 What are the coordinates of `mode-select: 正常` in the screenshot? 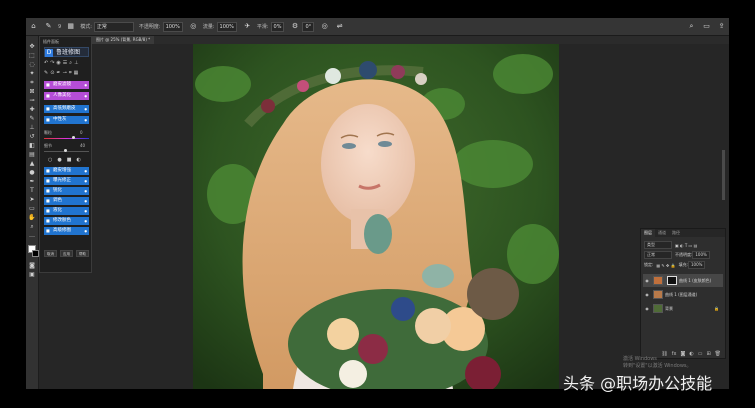 It's located at (113, 26).